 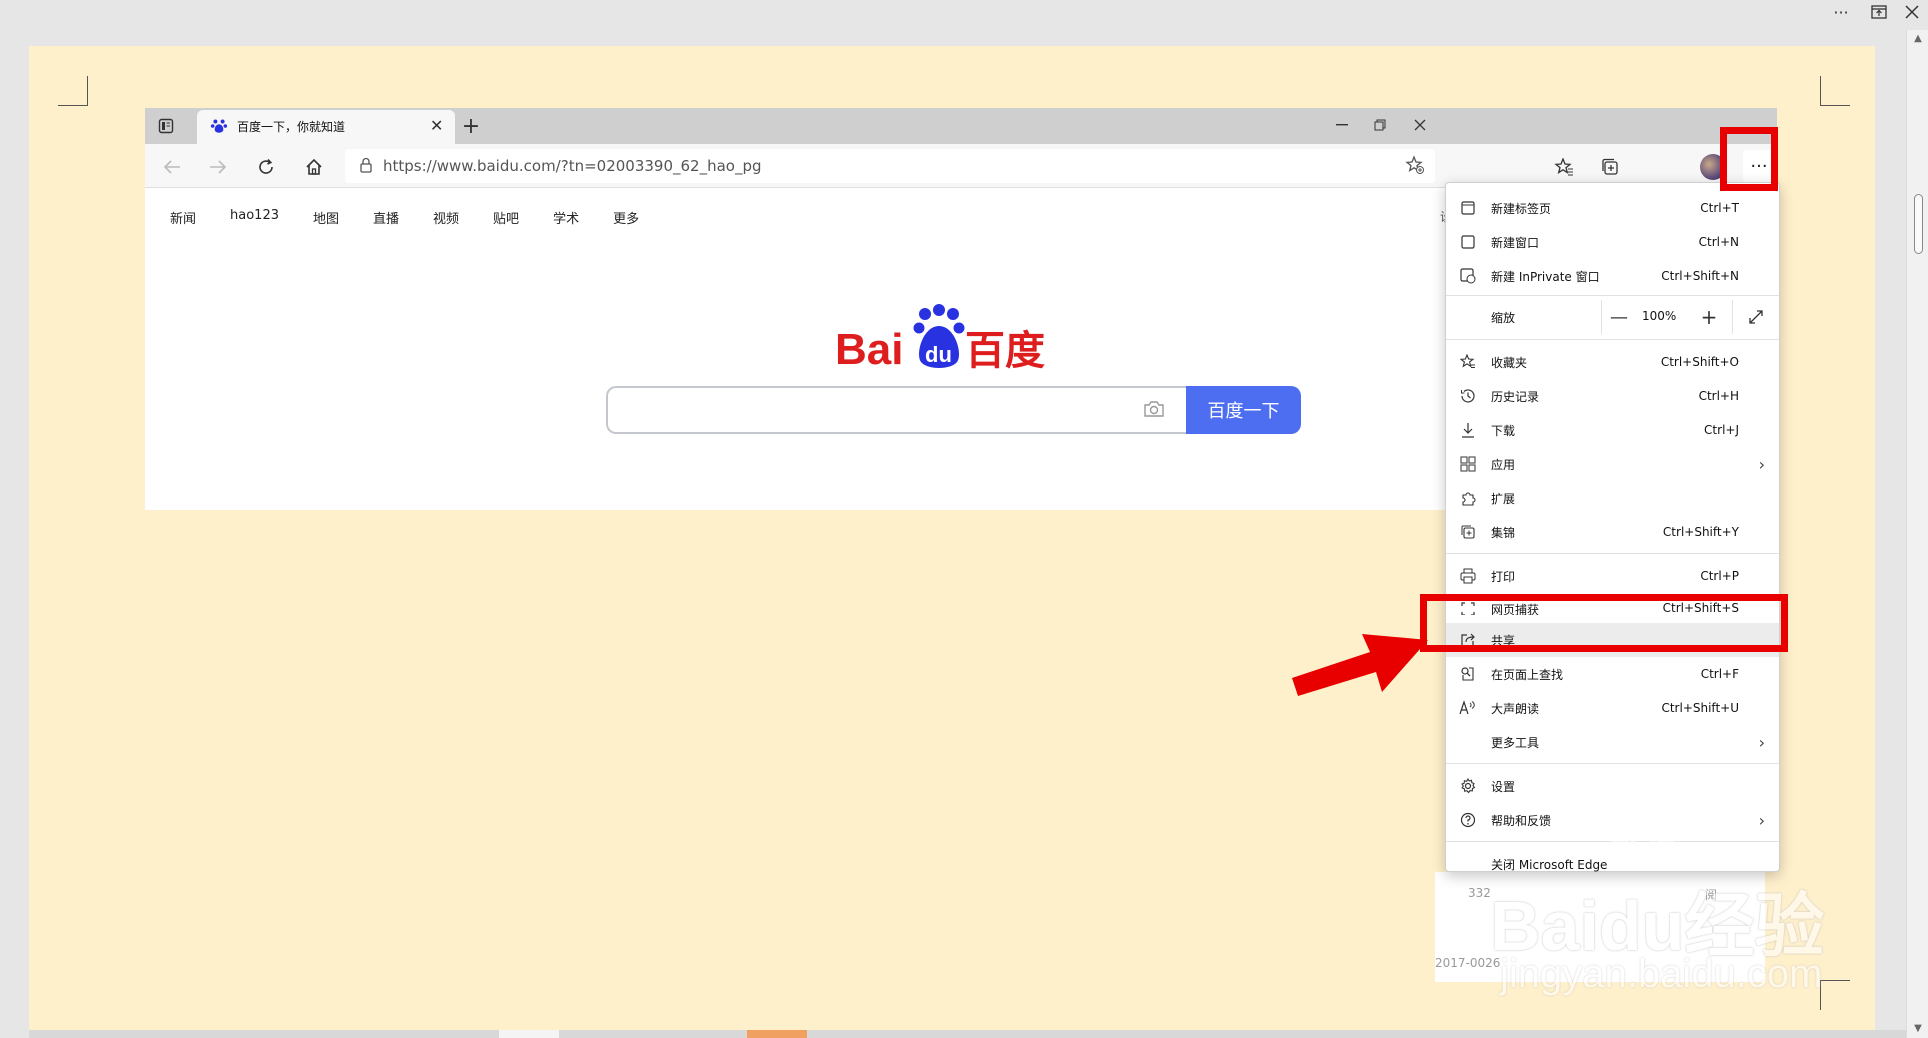 I want to click on nav-link-map: 地图, so click(x=326, y=217).